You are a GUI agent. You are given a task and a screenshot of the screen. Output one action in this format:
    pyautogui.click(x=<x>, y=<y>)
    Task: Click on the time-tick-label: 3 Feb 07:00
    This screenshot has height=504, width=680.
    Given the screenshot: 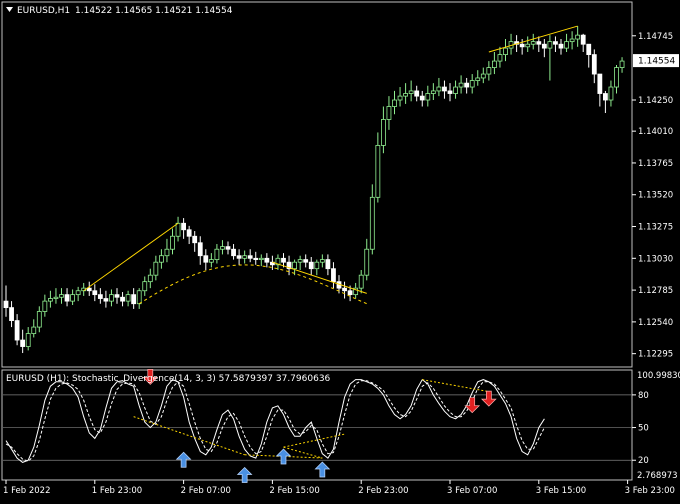 What is the action you would take?
    pyautogui.click(x=472, y=491)
    